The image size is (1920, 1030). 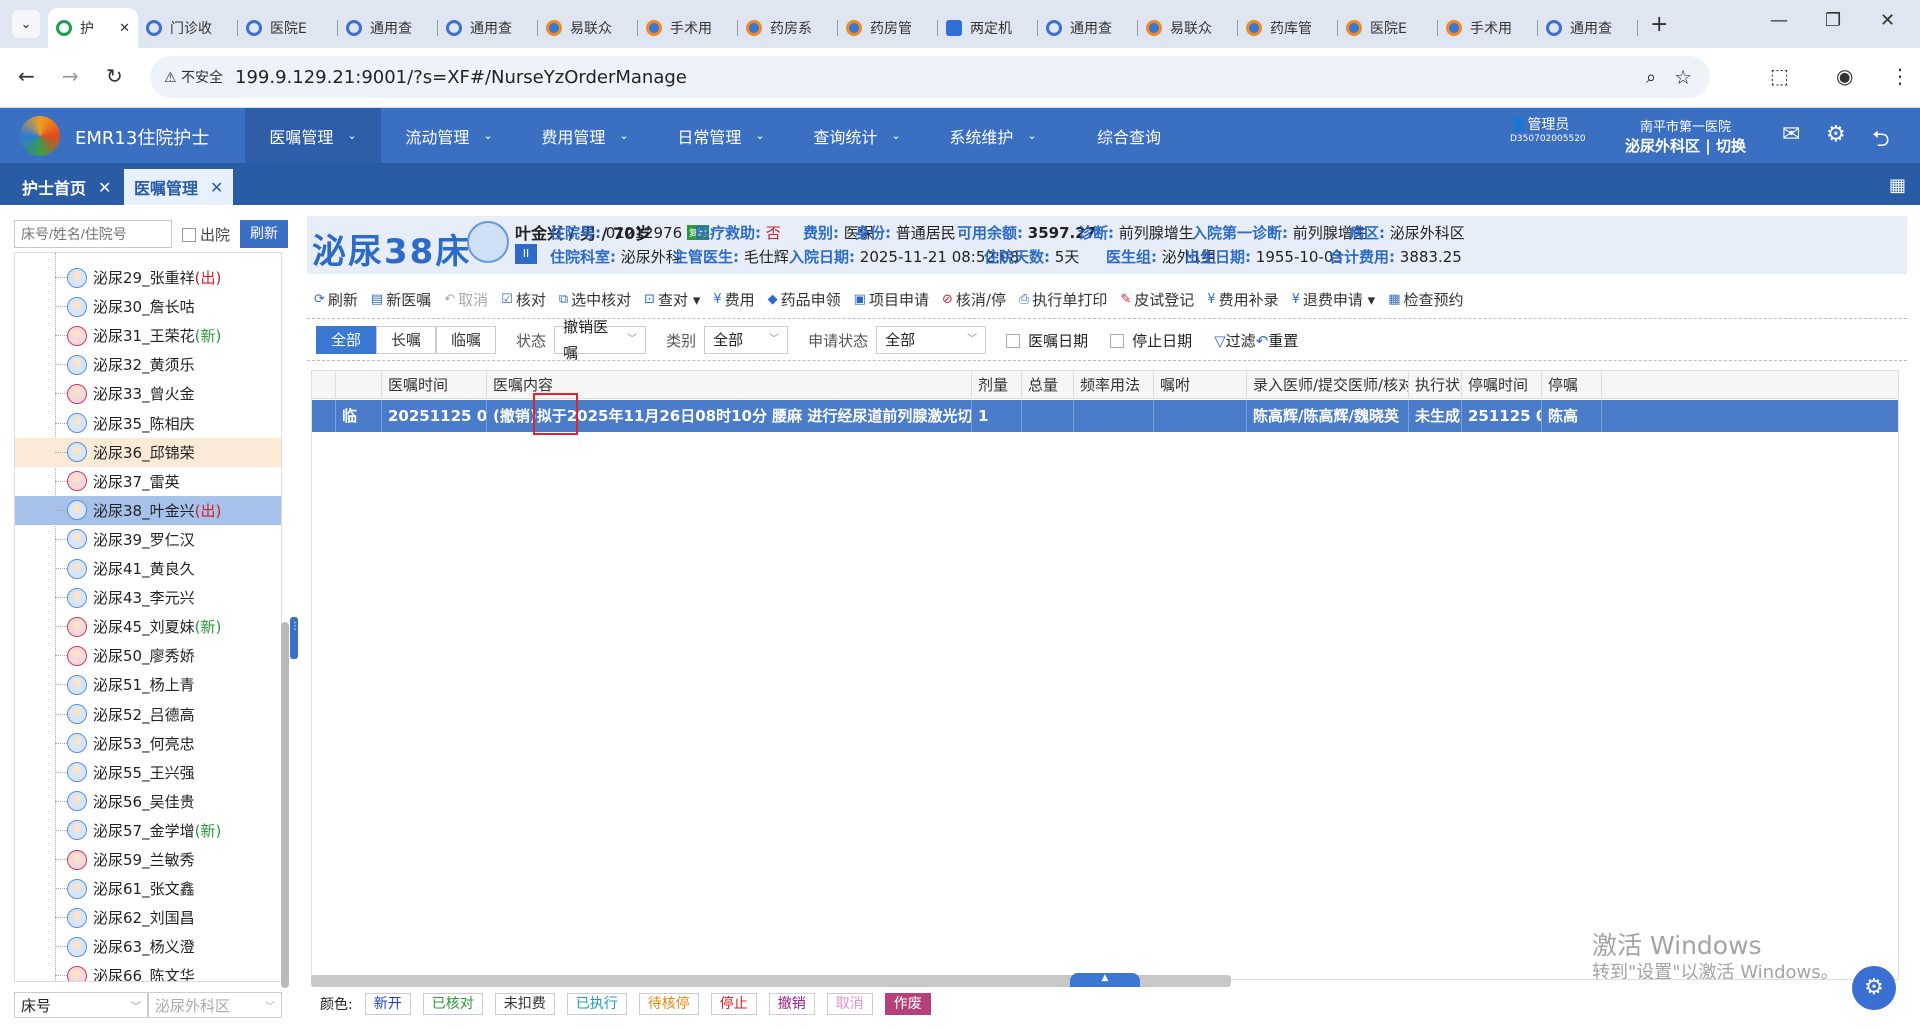 I want to click on new-tab-button: +, so click(x=1659, y=24).